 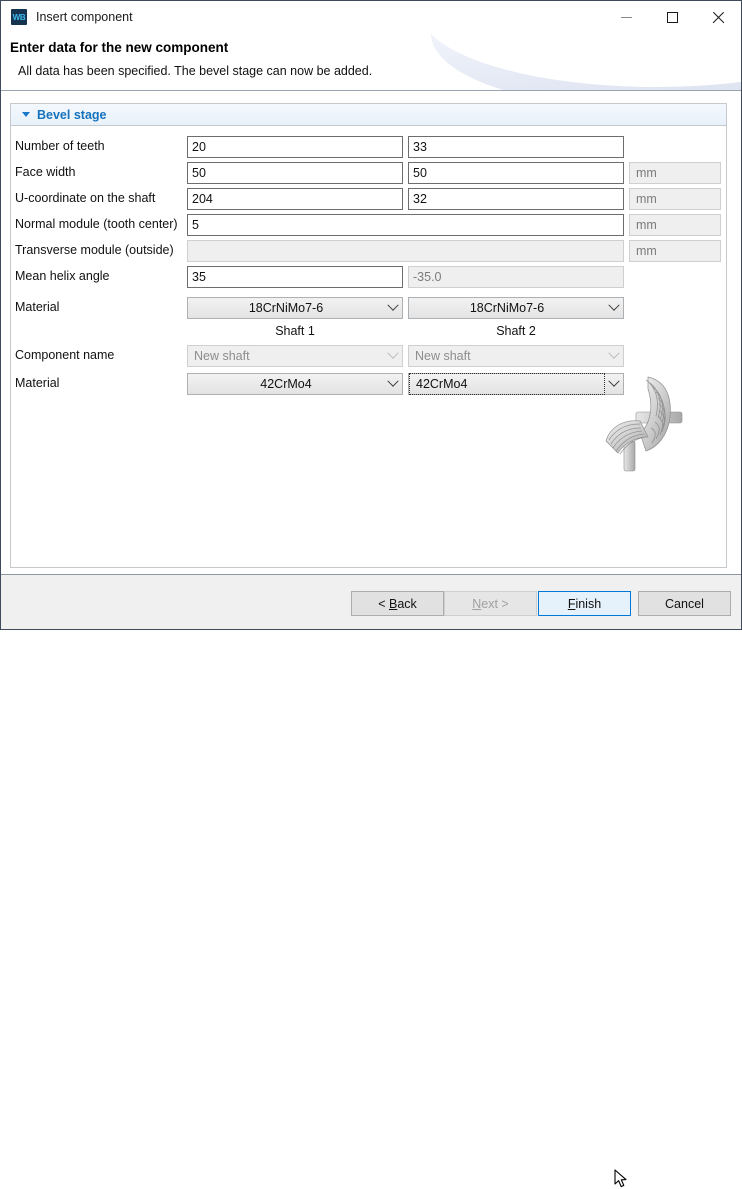 I want to click on row-number-of-teeth: Number of teeth 20 33, so click(x=371, y=147).